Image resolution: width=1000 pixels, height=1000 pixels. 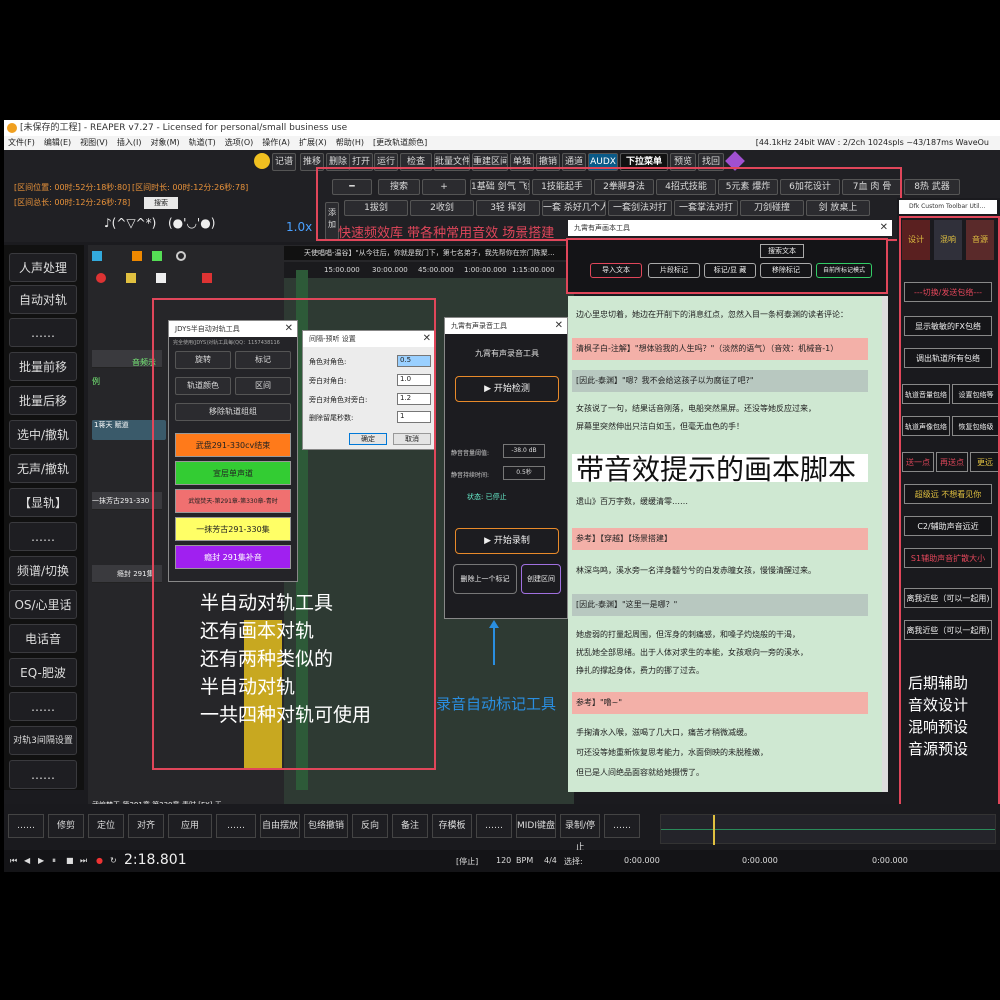 What do you see at coordinates (507, 389) in the screenshot?
I see `start-detect-button: ▶ 开始检测` at bounding box center [507, 389].